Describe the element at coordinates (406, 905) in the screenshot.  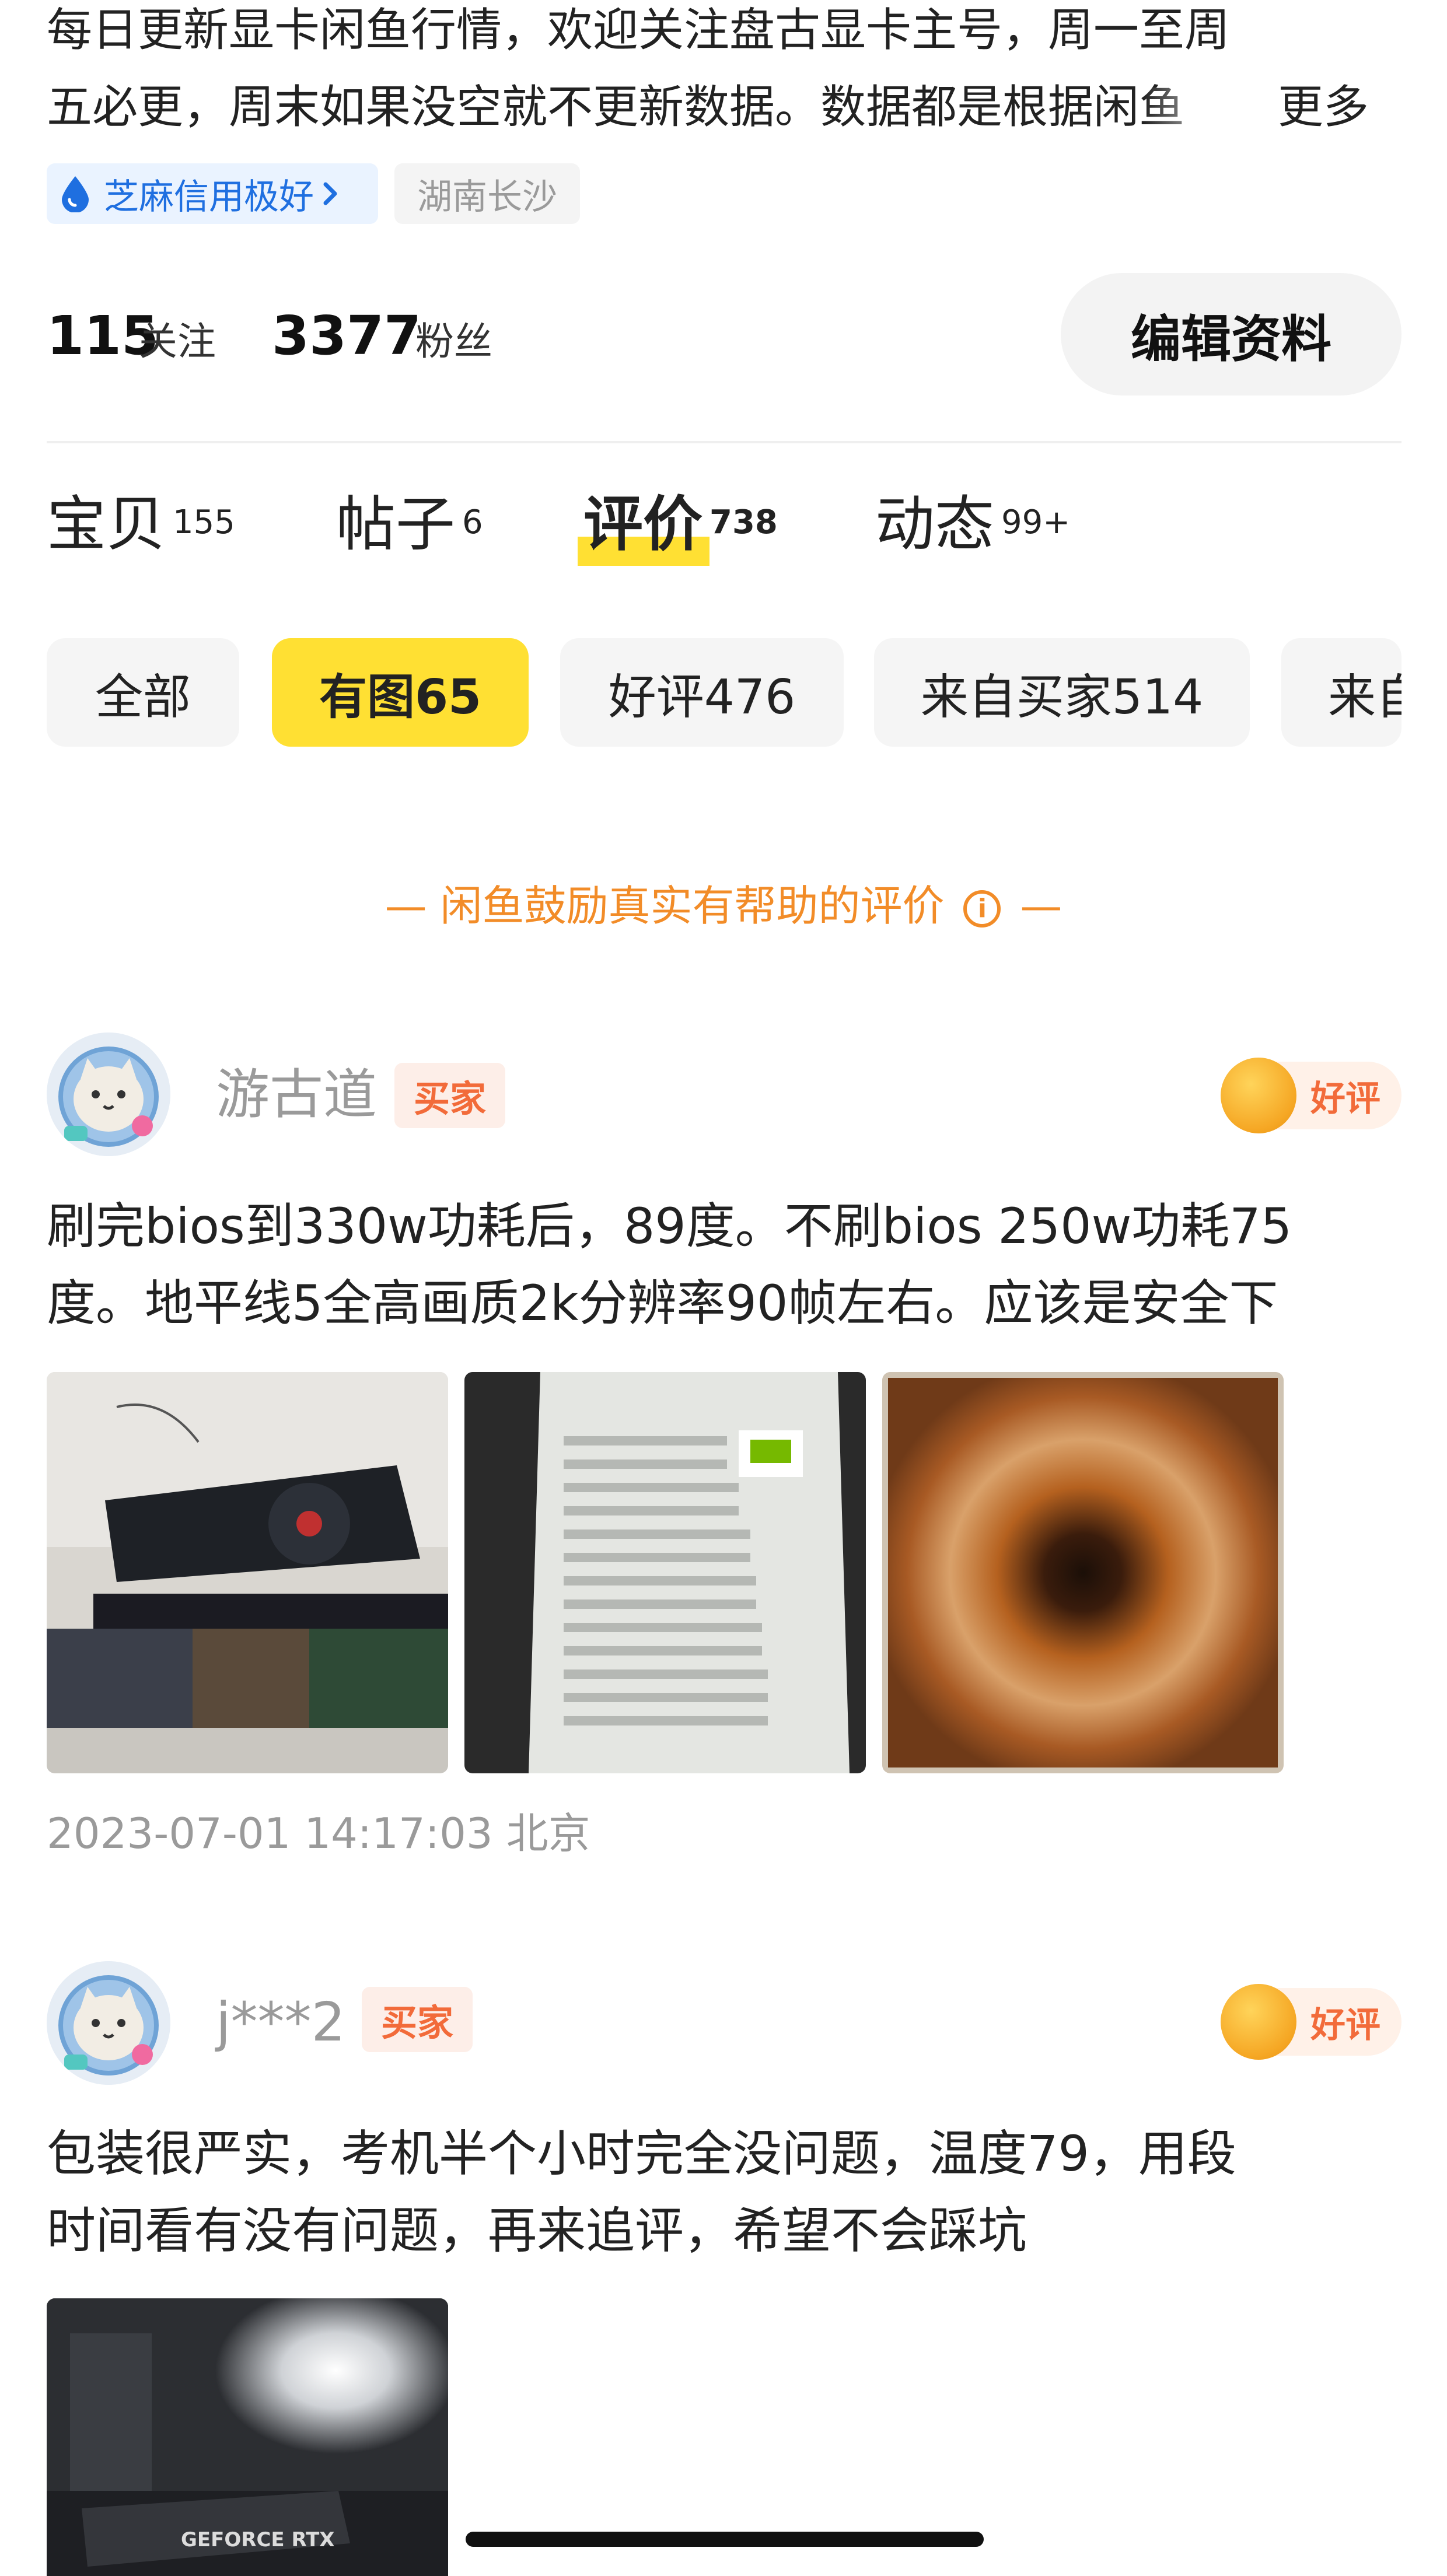
I see `notice-dash-left: —` at that location.